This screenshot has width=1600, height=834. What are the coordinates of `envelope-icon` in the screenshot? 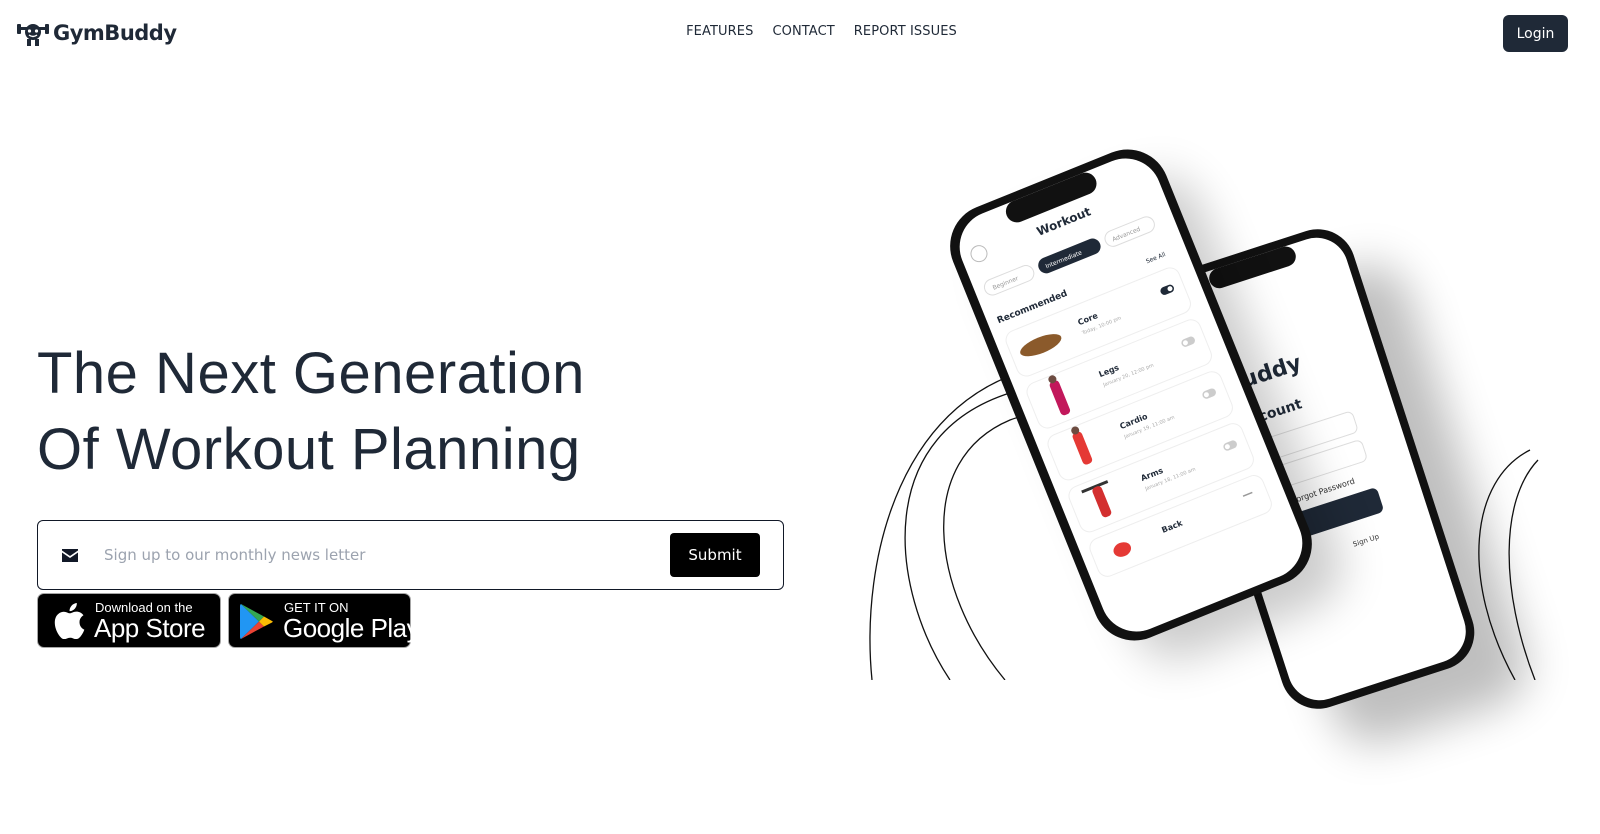 It's located at (70, 555).